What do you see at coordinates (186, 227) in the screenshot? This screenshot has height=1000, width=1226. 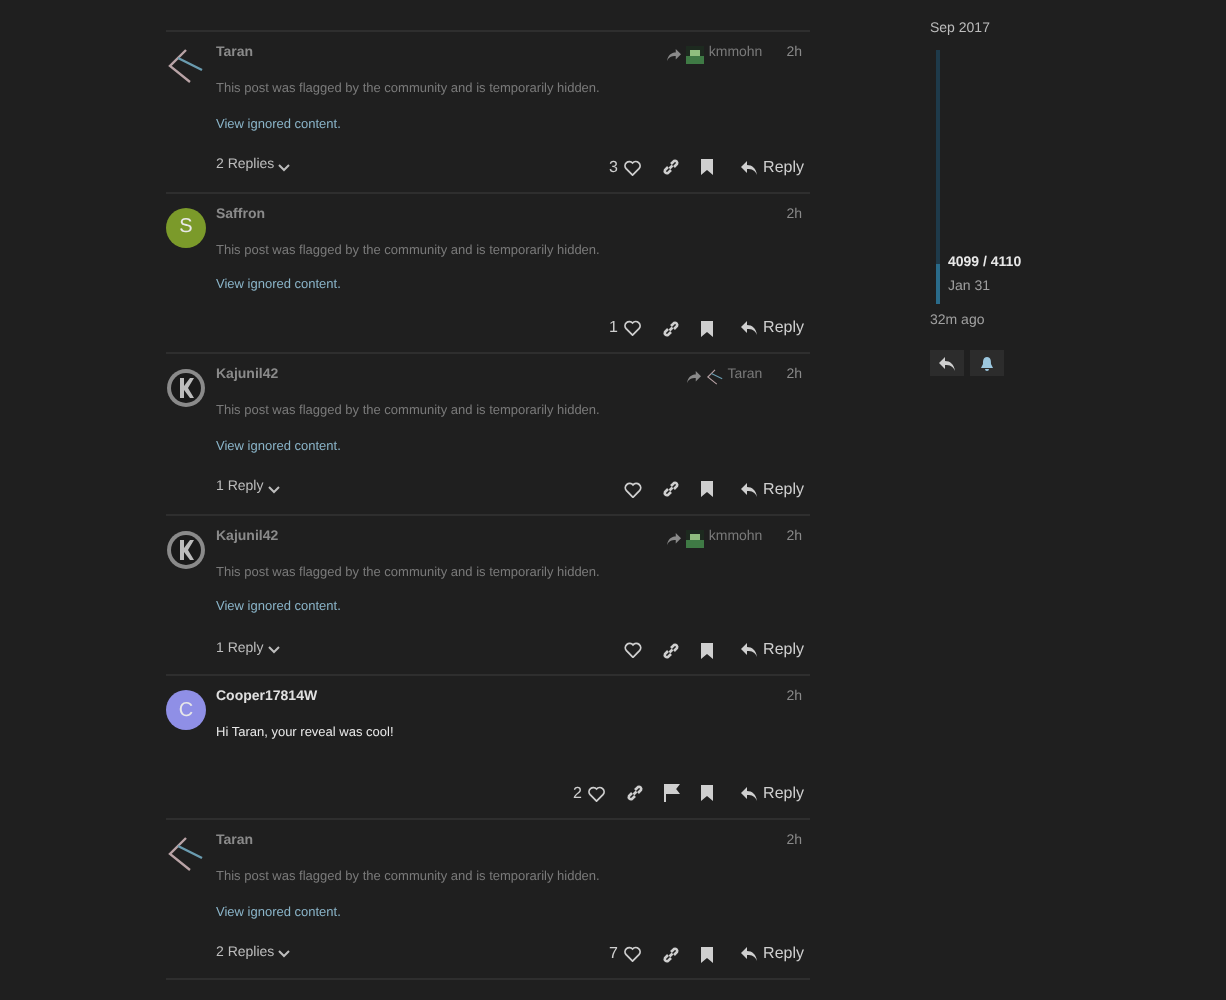 I see `user-avatar: S` at bounding box center [186, 227].